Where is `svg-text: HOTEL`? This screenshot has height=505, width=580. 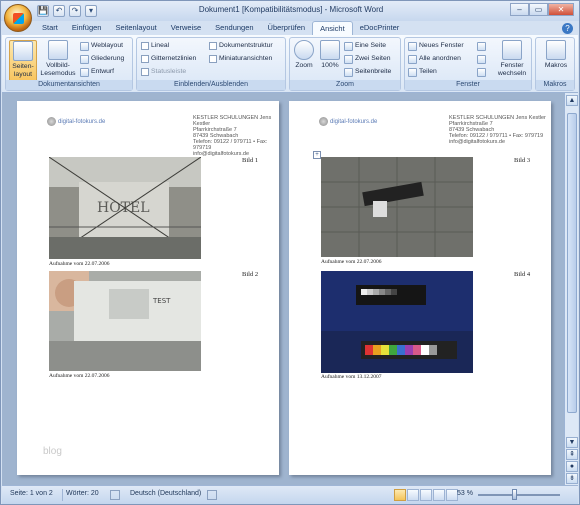
svg-text: HOTEL is located at coordinates (123, 208).